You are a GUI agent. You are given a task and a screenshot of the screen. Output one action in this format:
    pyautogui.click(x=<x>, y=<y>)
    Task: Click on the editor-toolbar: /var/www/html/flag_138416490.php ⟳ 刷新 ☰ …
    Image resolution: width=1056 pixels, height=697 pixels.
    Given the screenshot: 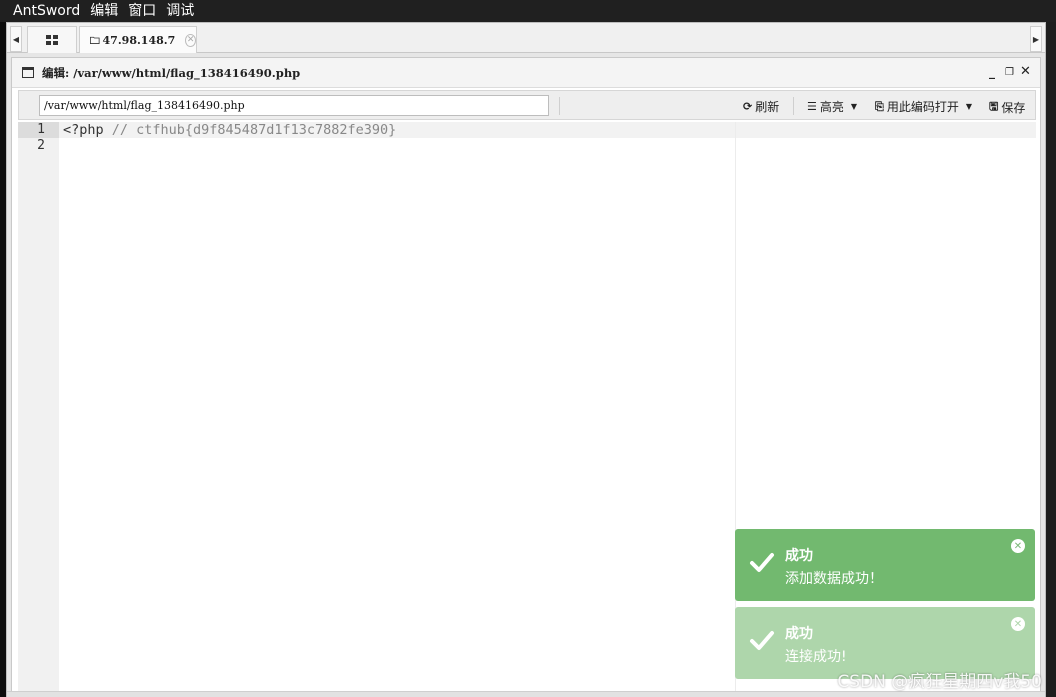 What is the action you would take?
    pyautogui.click(x=527, y=105)
    